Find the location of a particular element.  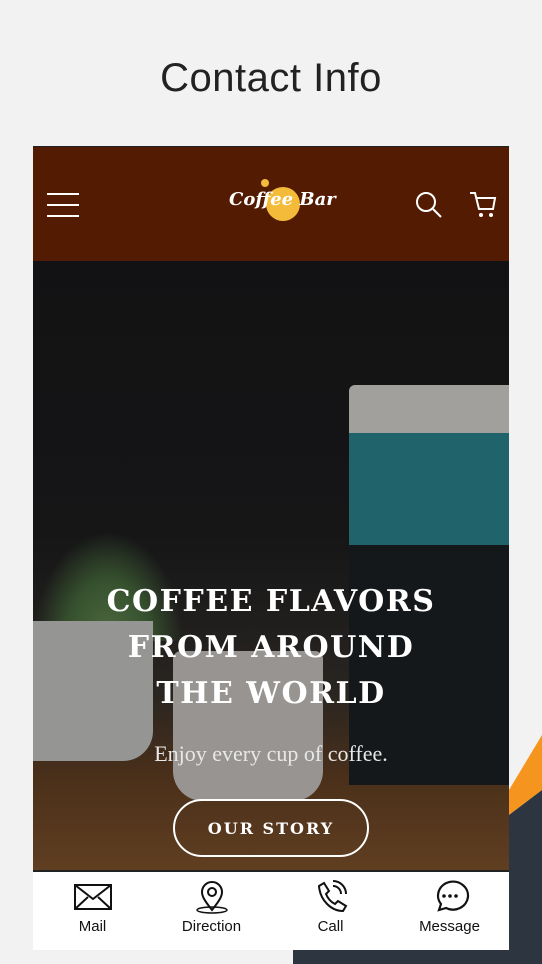

nav-label: Direction is located at coordinates (211, 926).